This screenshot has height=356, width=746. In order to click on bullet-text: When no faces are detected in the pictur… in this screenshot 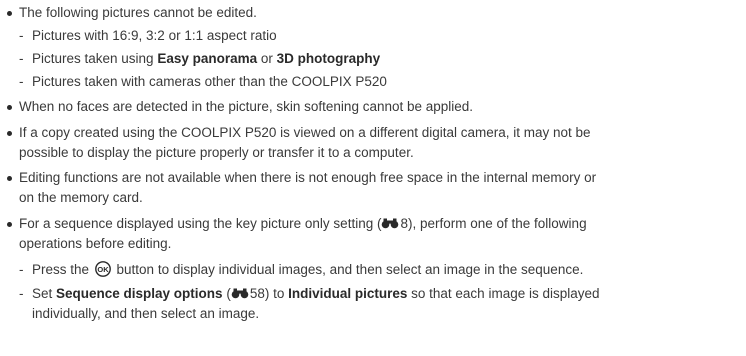, I will do `click(246, 106)`.